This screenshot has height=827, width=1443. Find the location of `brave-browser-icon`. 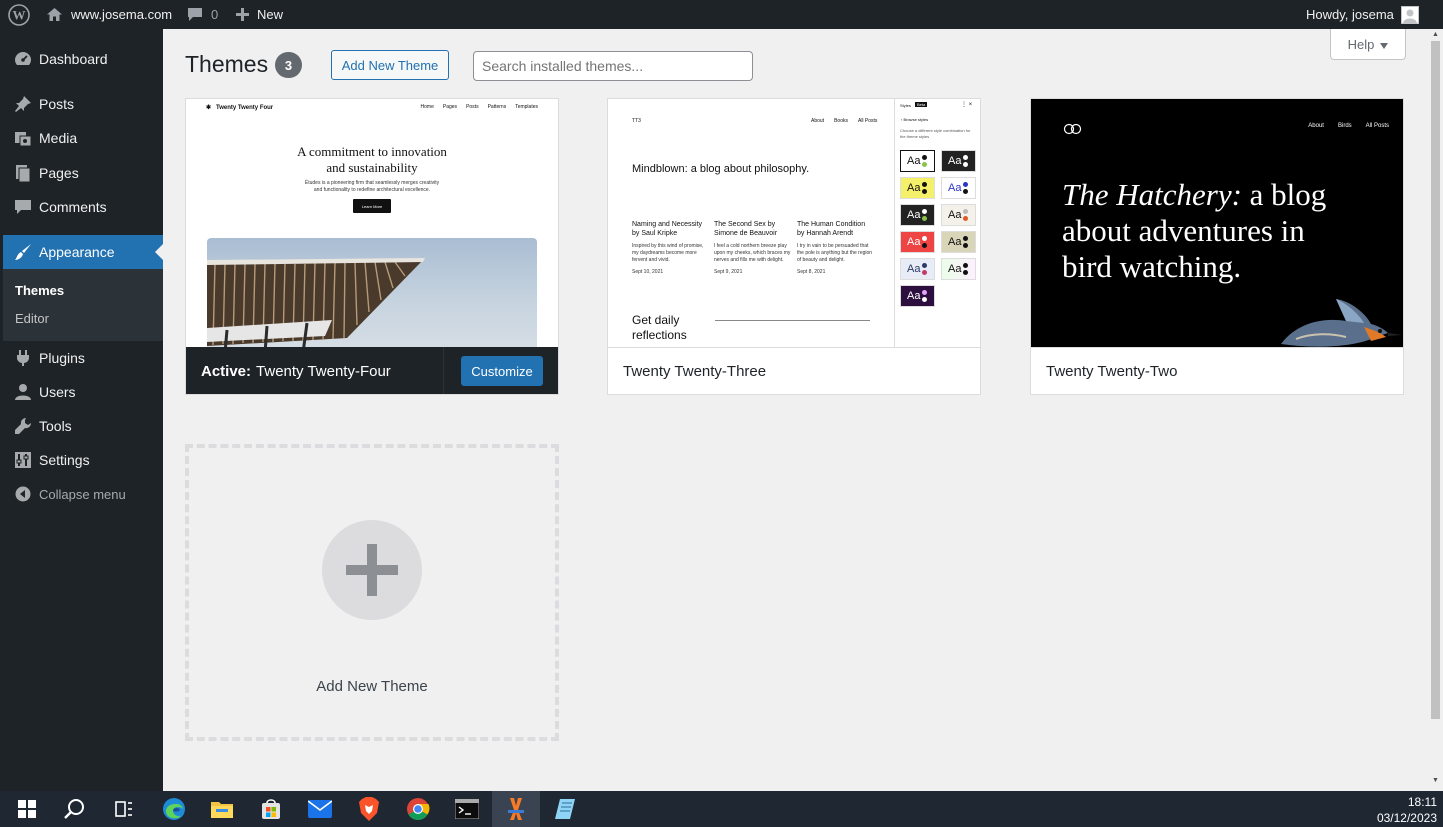

brave-browser-icon is located at coordinates (369, 809).